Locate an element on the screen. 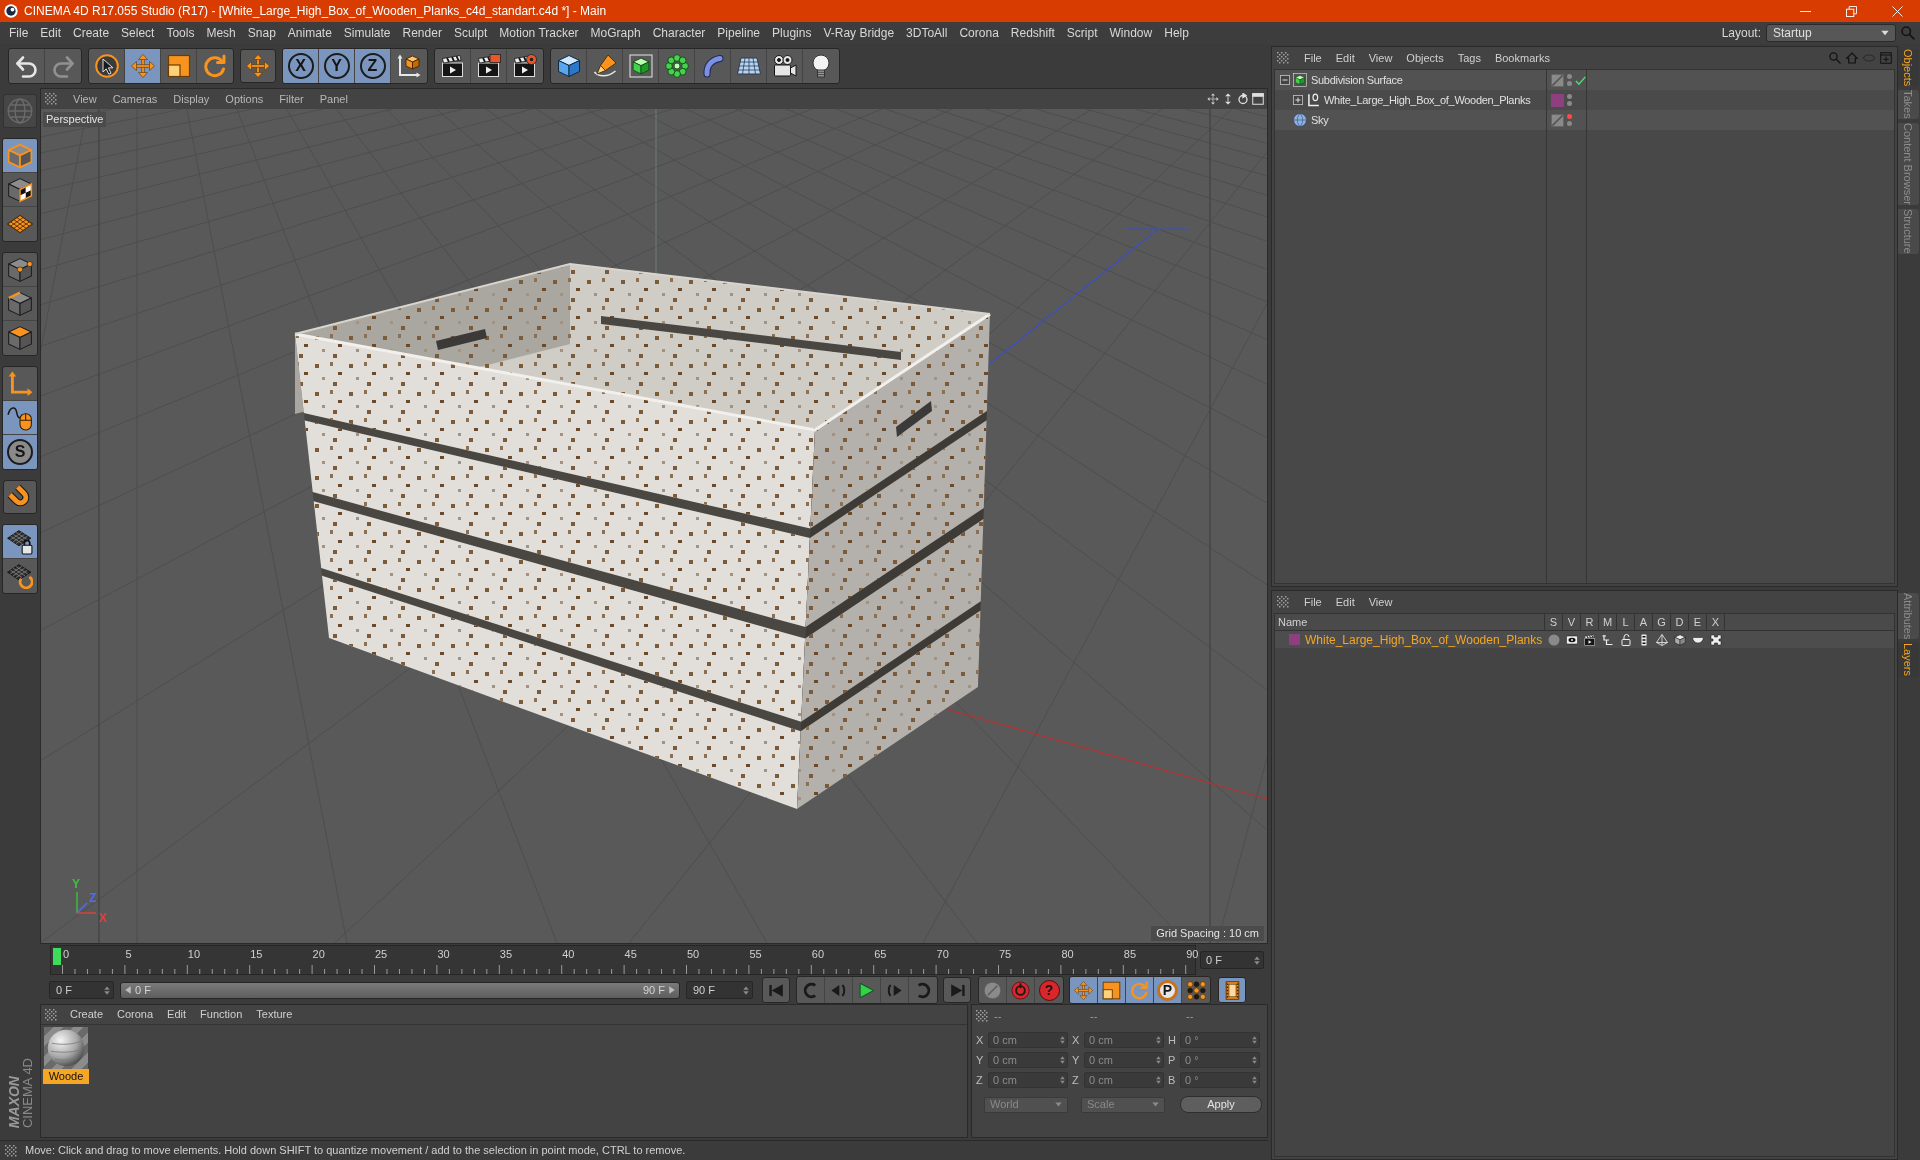 Image resolution: width=1920 pixels, height=1160 pixels. menu-item: Motion Tracker is located at coordinates (539, 33).